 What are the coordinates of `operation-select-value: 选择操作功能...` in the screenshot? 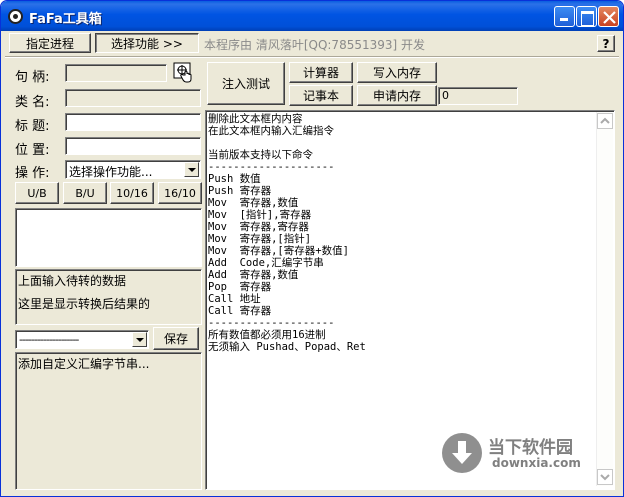 It's located at (111, 172).